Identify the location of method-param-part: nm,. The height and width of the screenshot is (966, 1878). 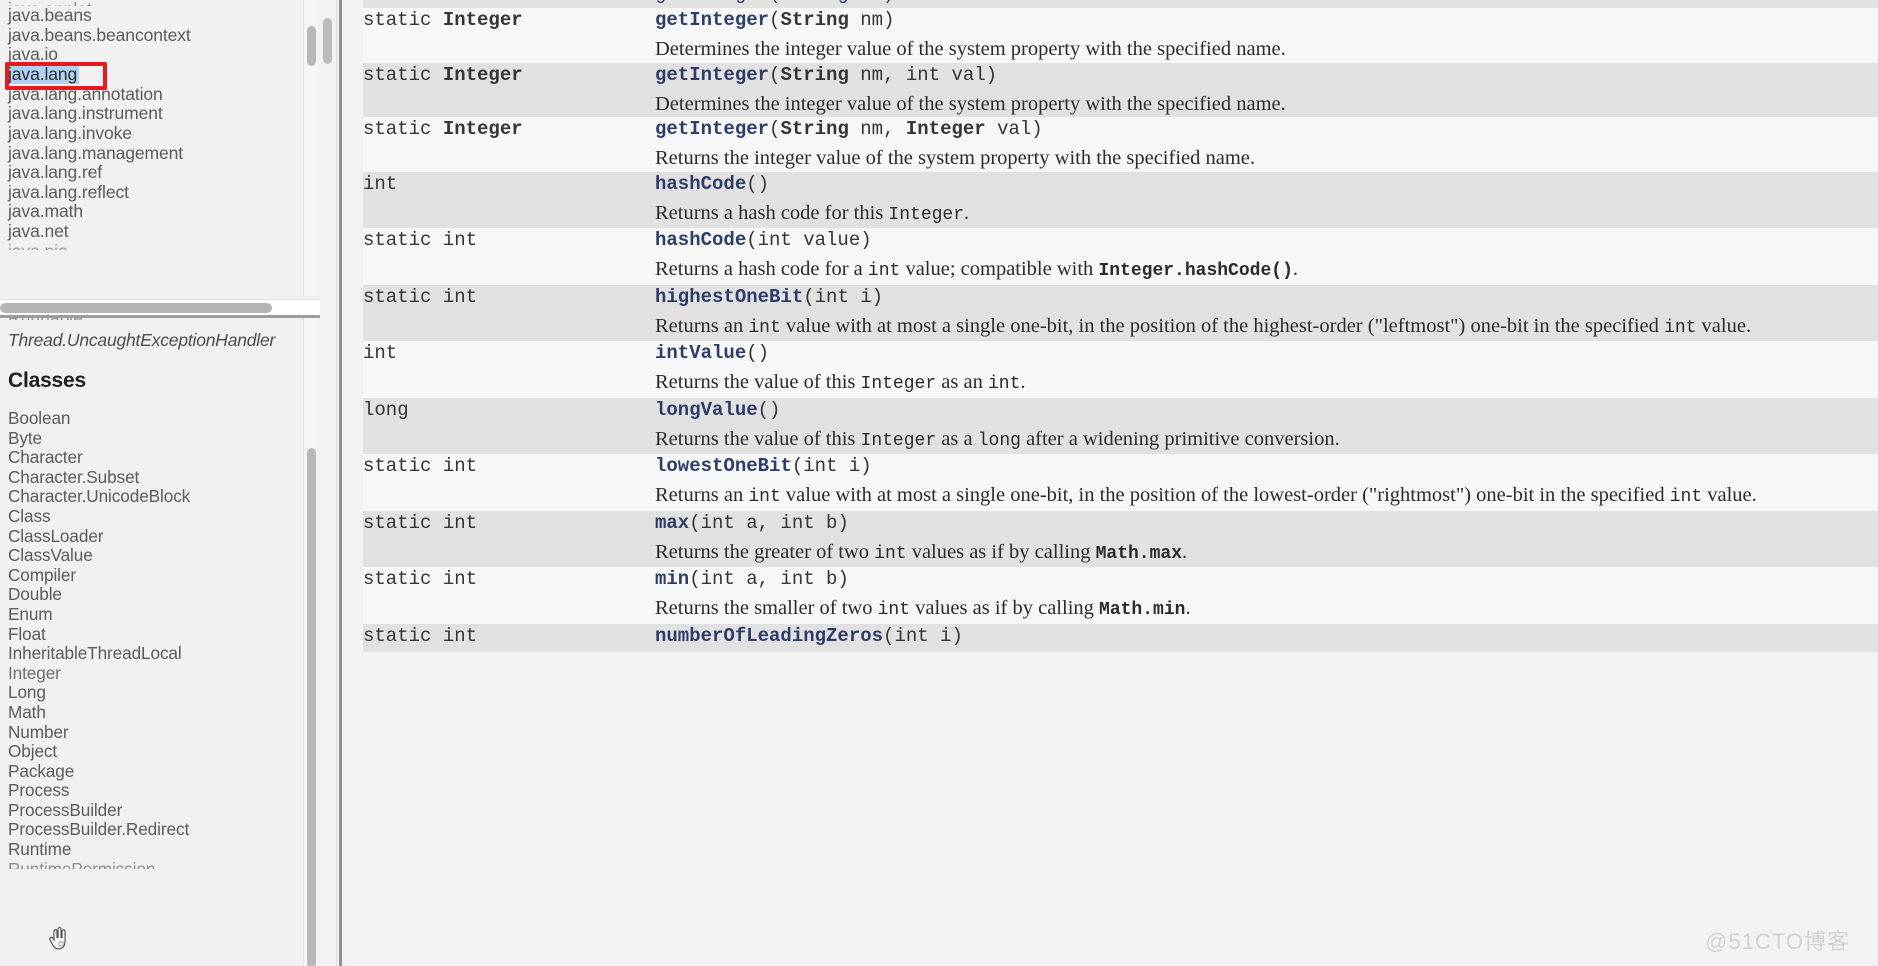
(877, 129).